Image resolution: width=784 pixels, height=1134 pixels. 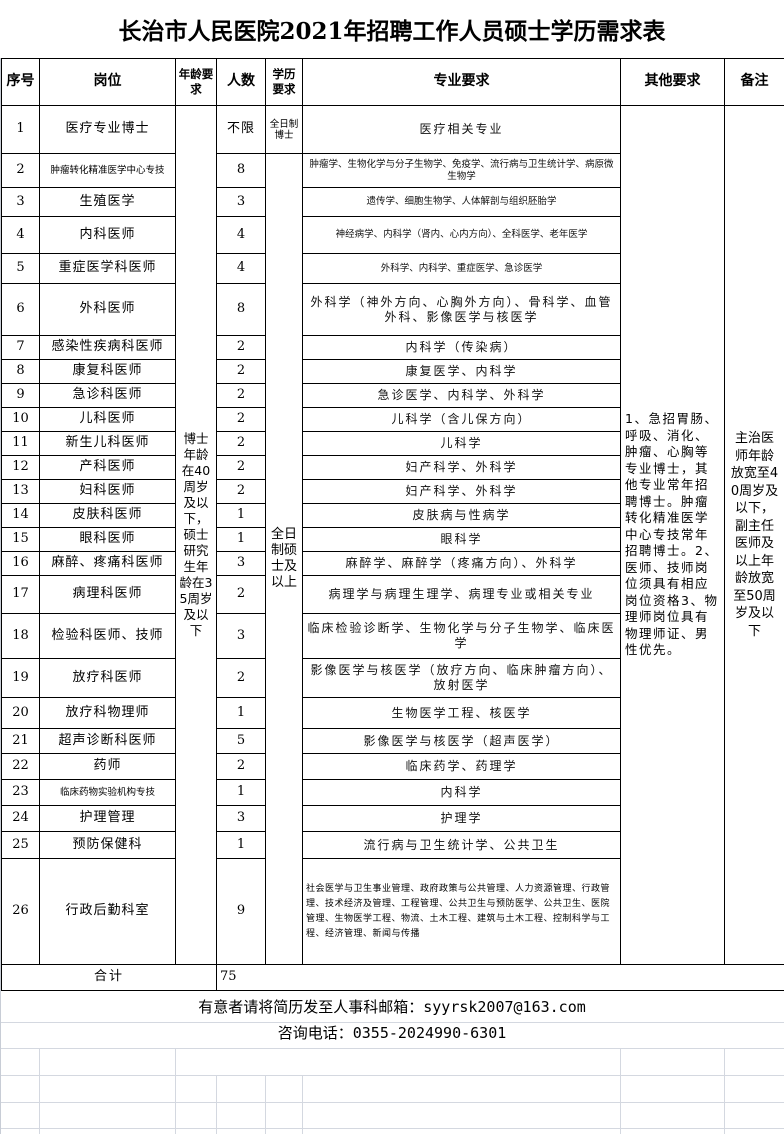 I want to click on row-major: 内科学（传染病）, so click(x=461, y=347).